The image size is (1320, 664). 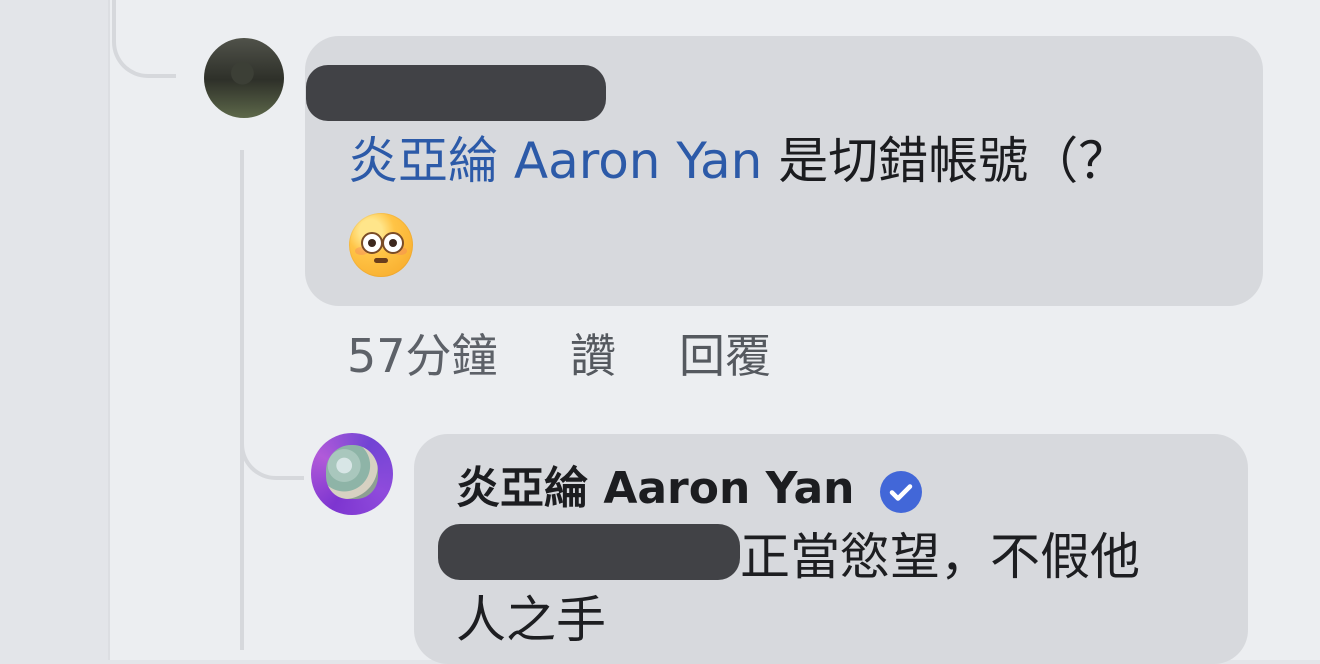 What do you see at coordinates (593, 356) in the screenshot?
I see `like-button: 讚` at bounding box center [593, 356].